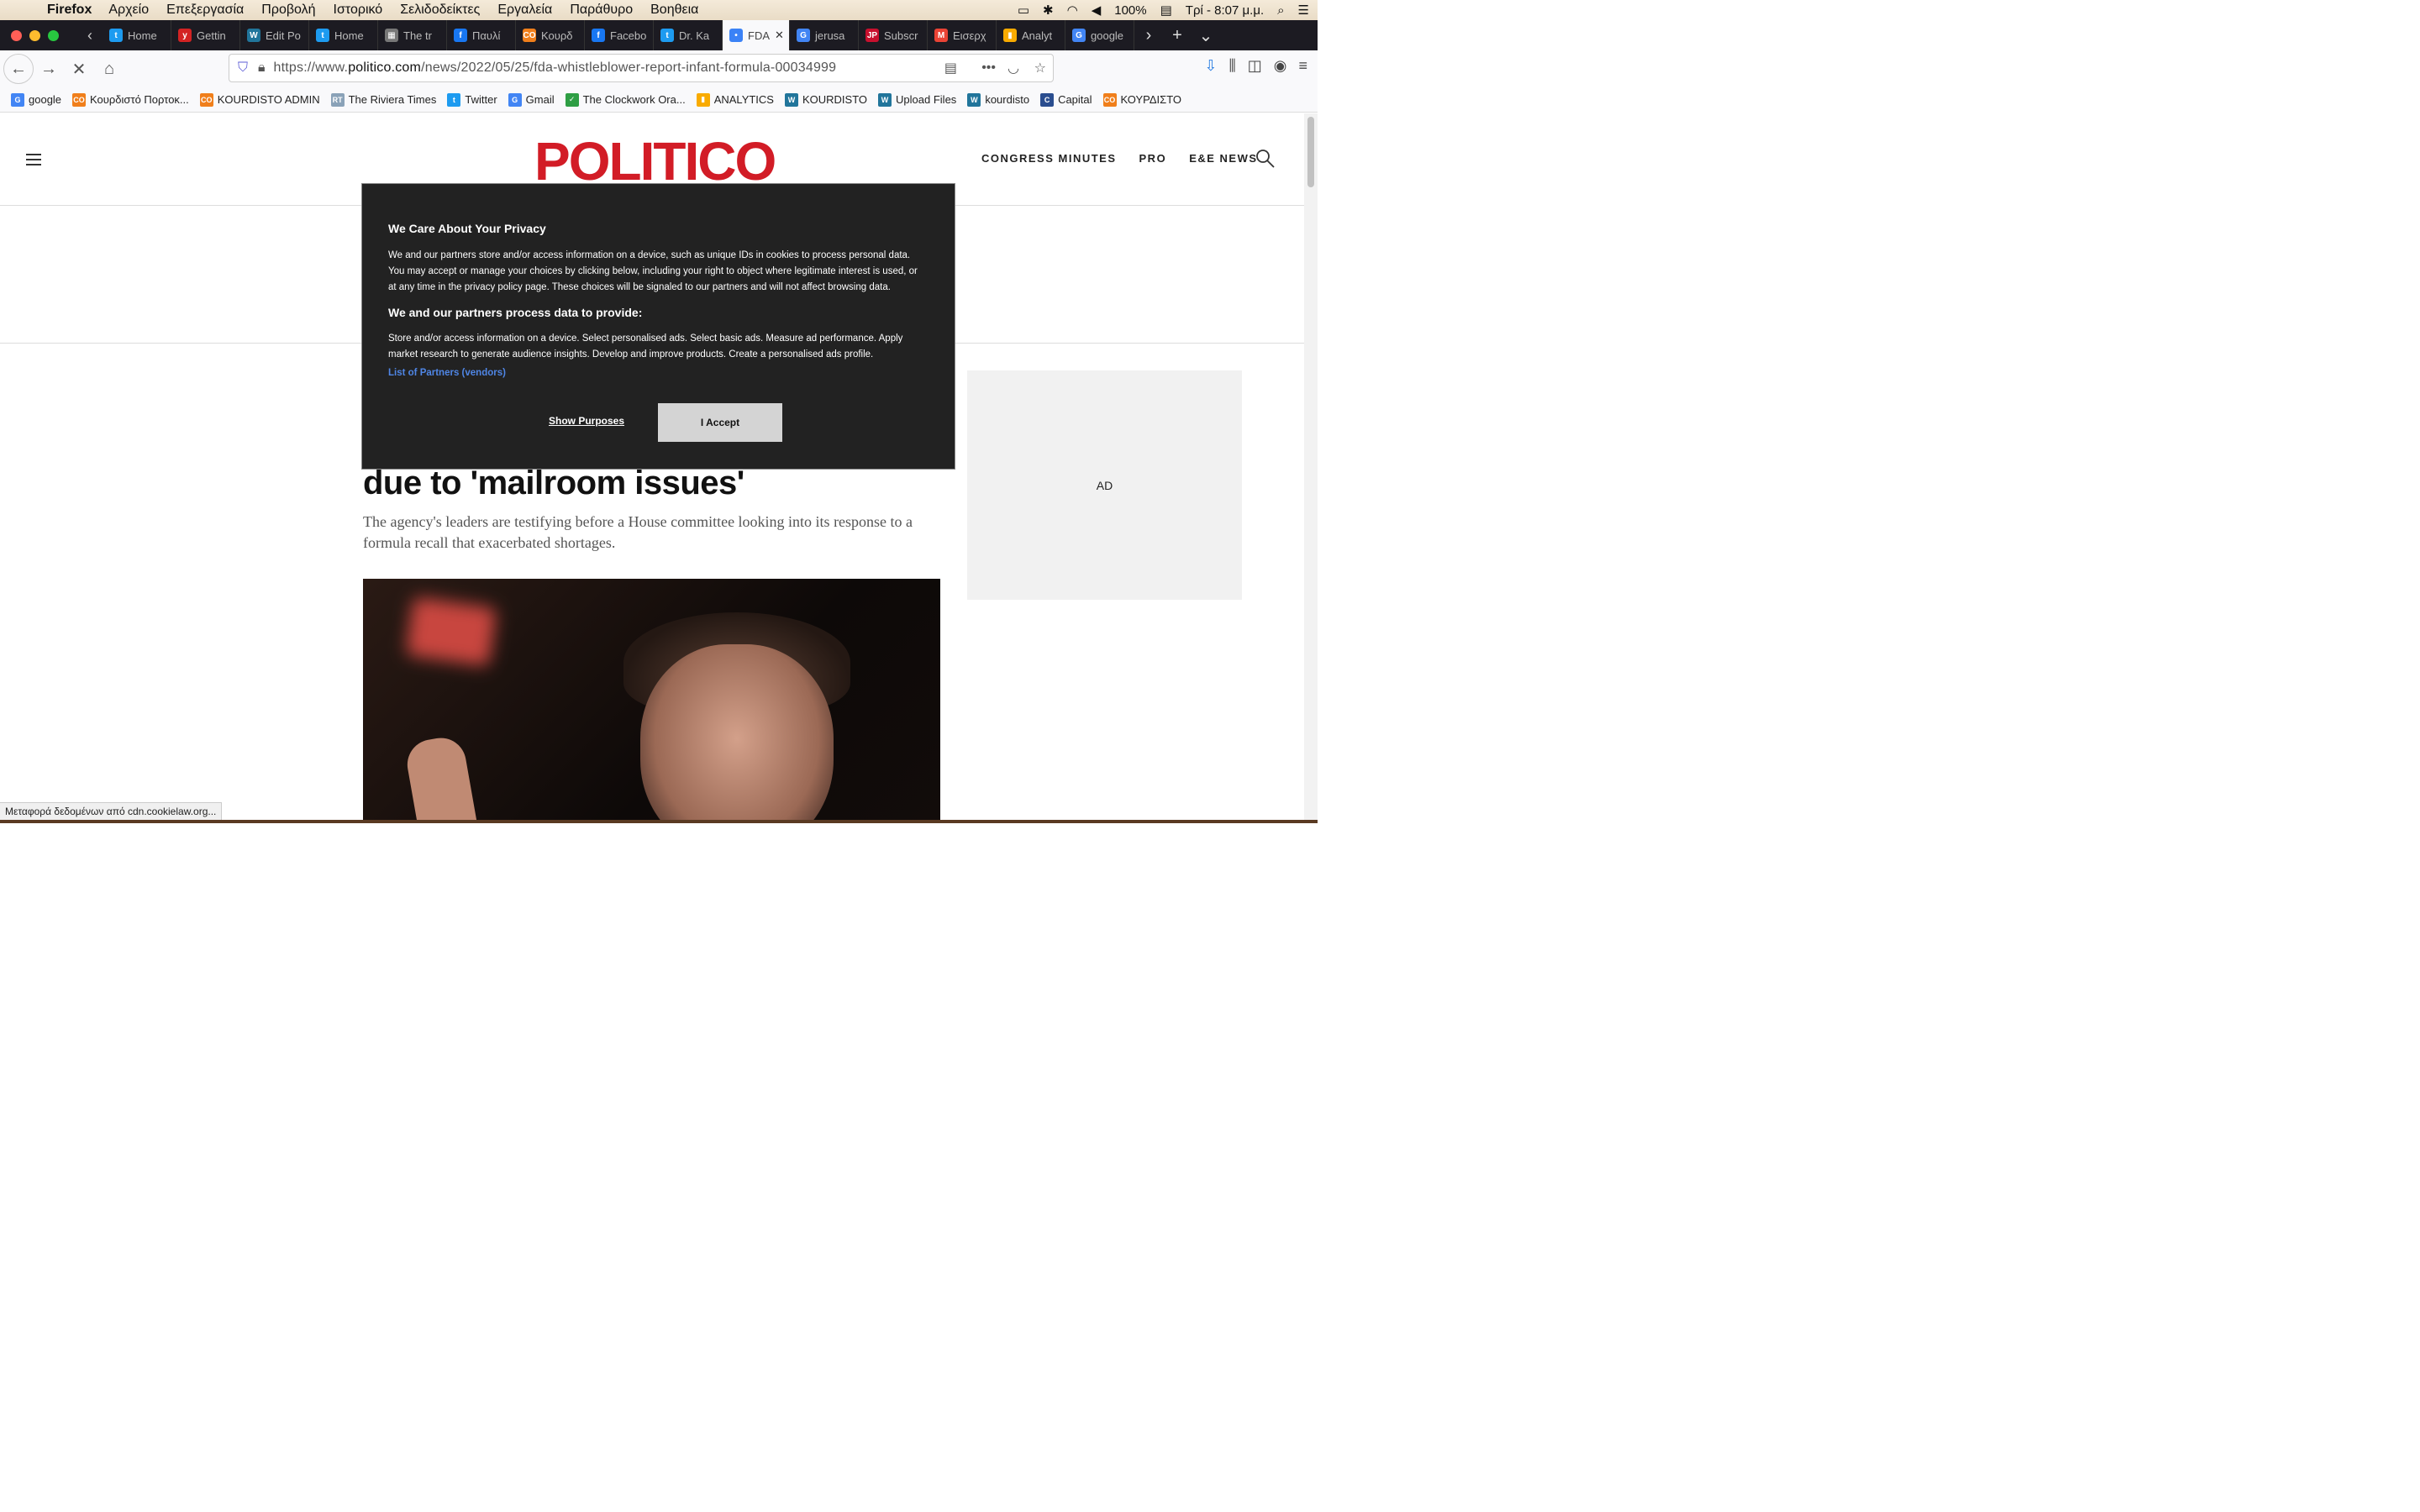 This screenshot has width=2420, height=1512. I want to click on flag-icon: ▤, so click(1166, 10).